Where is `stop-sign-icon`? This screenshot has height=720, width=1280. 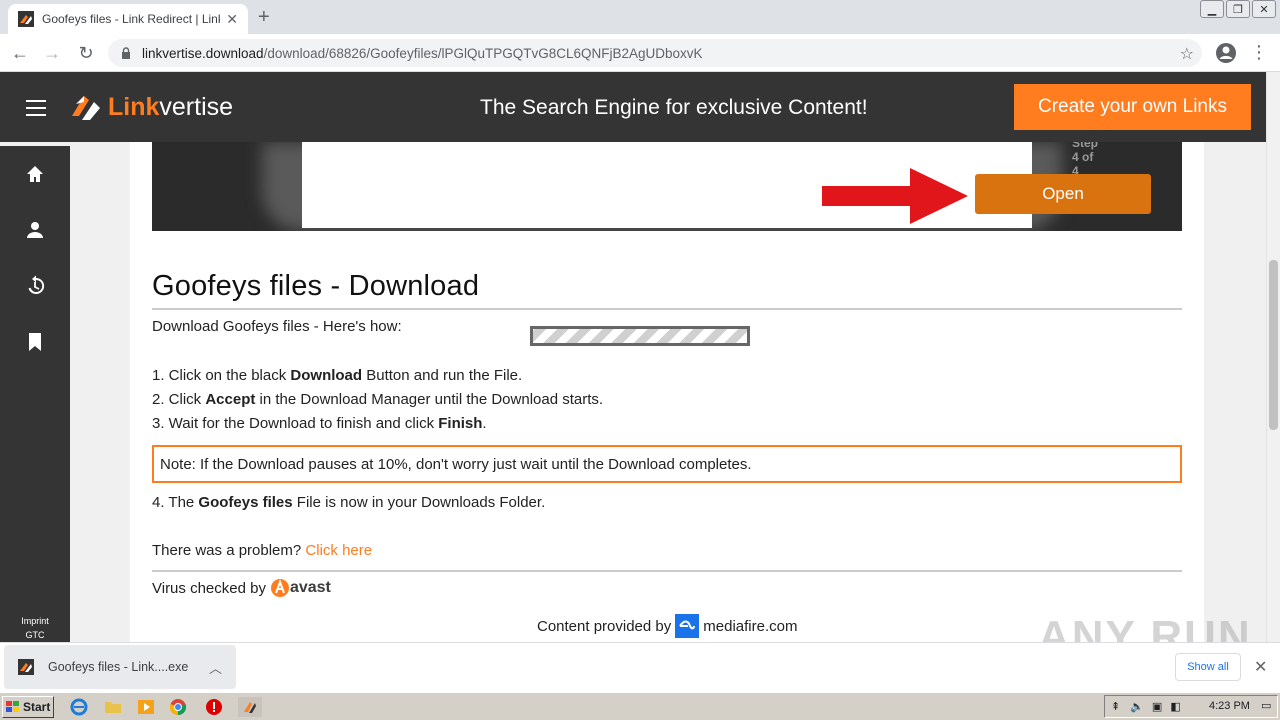
stop-sign-icon is located at coordinates (214, 707).